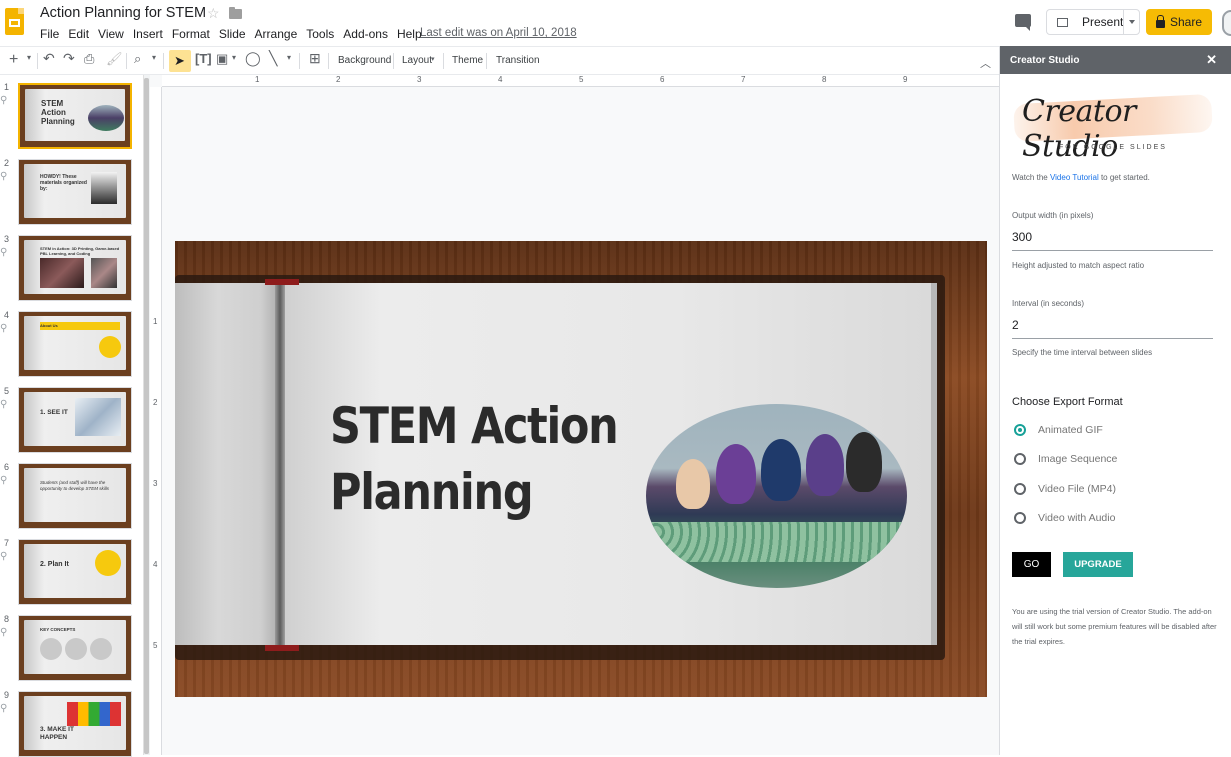 The width and height of the screenshot is (1231, 757). I want to click on menu-format: Format, so click(191, 34).